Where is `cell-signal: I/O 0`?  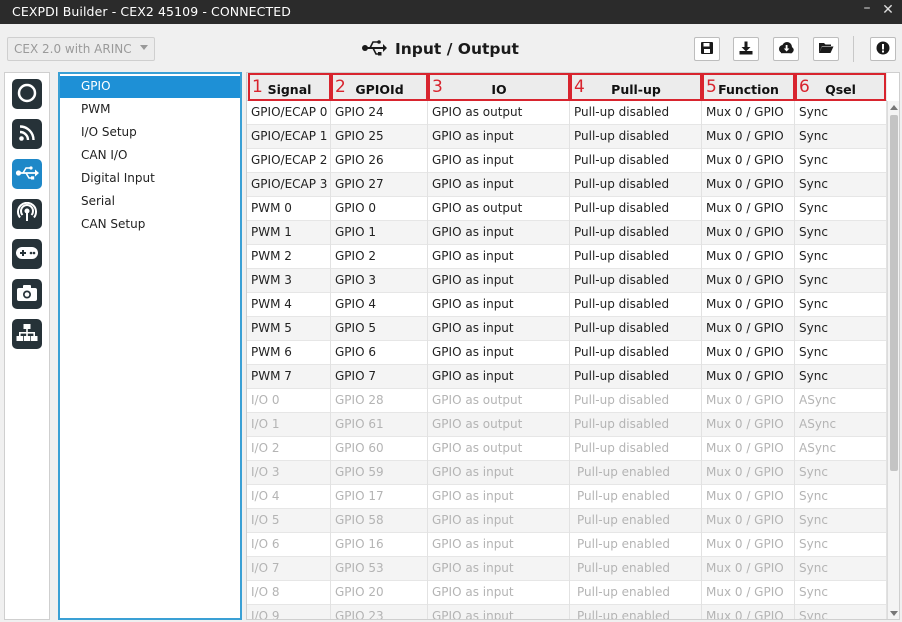 cell-signal: I/O 0 is located at coordinates (289, 401).